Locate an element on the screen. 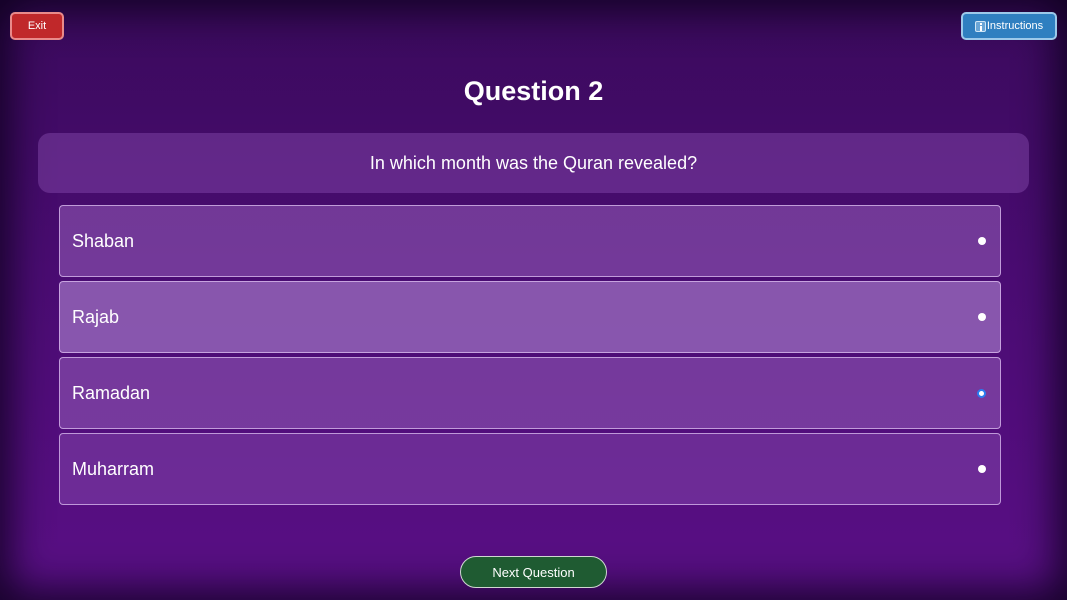  instructions-button: Instructions is located at coordinates (1009, 26).